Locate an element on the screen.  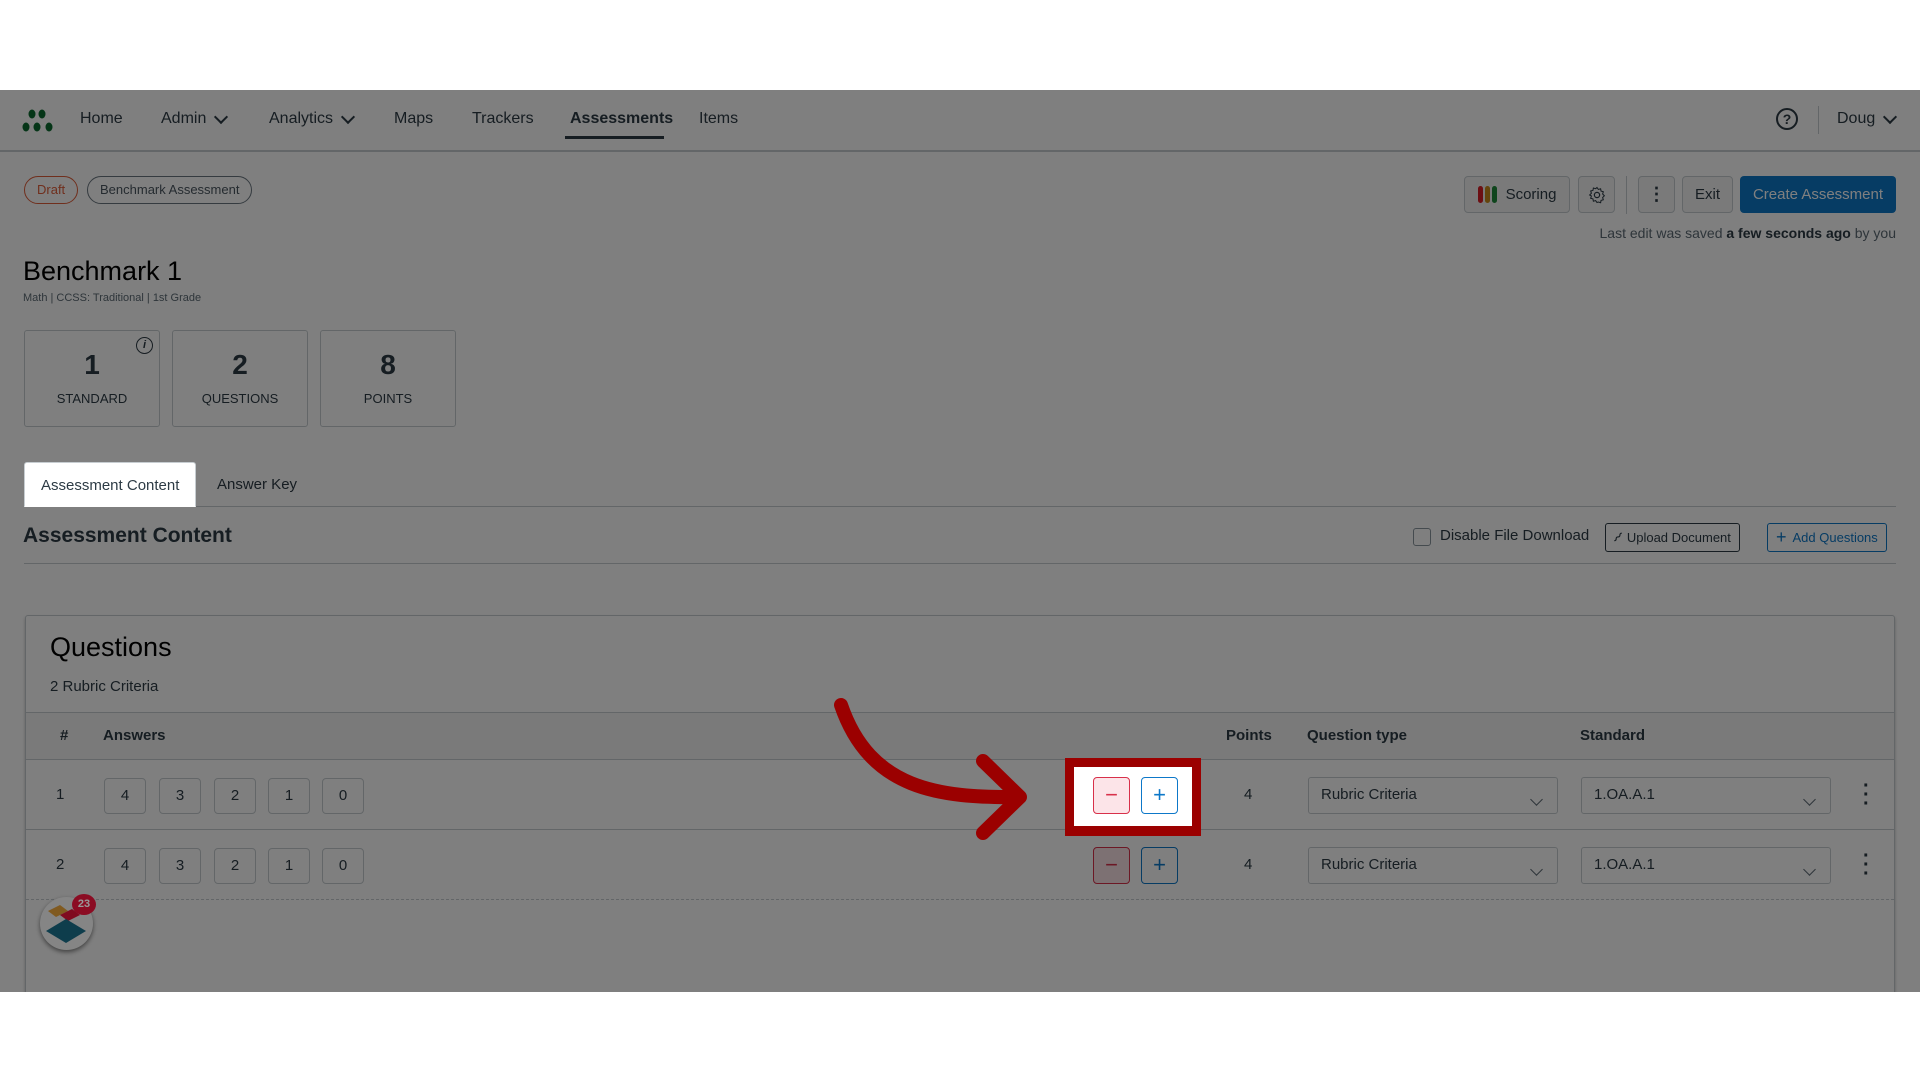
help-icon: ? is located at coordinates (1787, 119).